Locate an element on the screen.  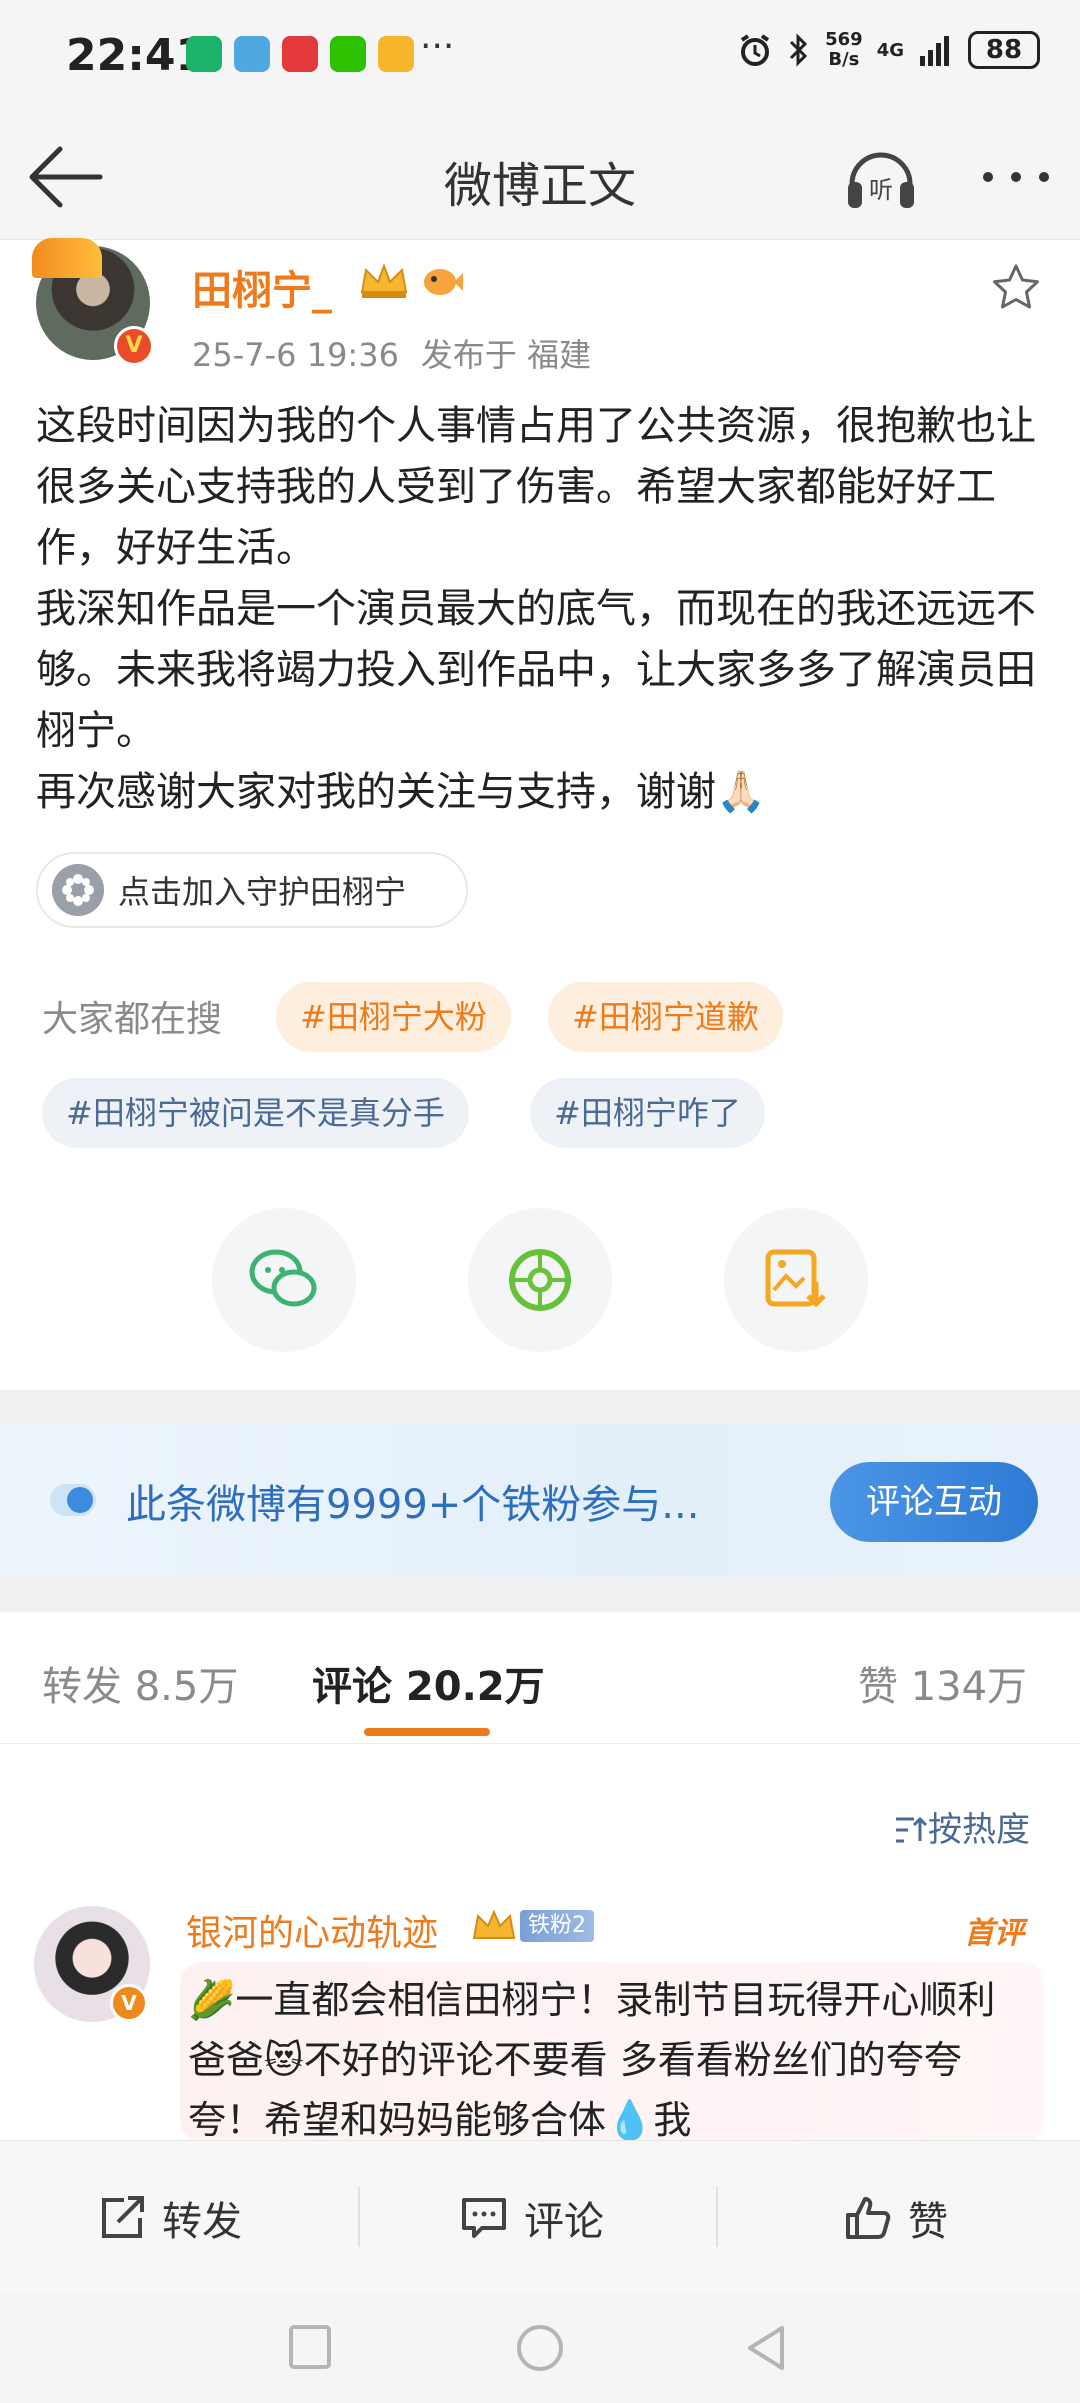
comment-interact-button: 评论互动 is located at coordinates (934, 1502).